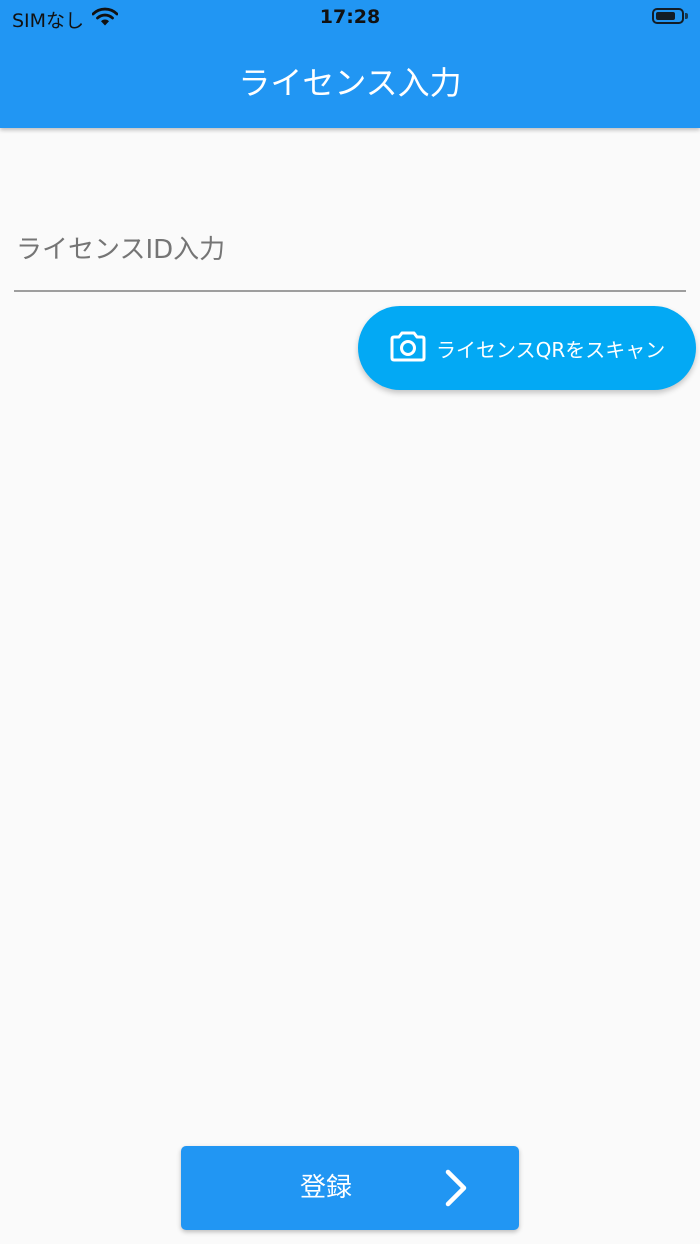 Image resolution: width=700 pixels, height=1244 pixels. I want to click on status-bar: SIMなし 17:28, so click(350, 18).